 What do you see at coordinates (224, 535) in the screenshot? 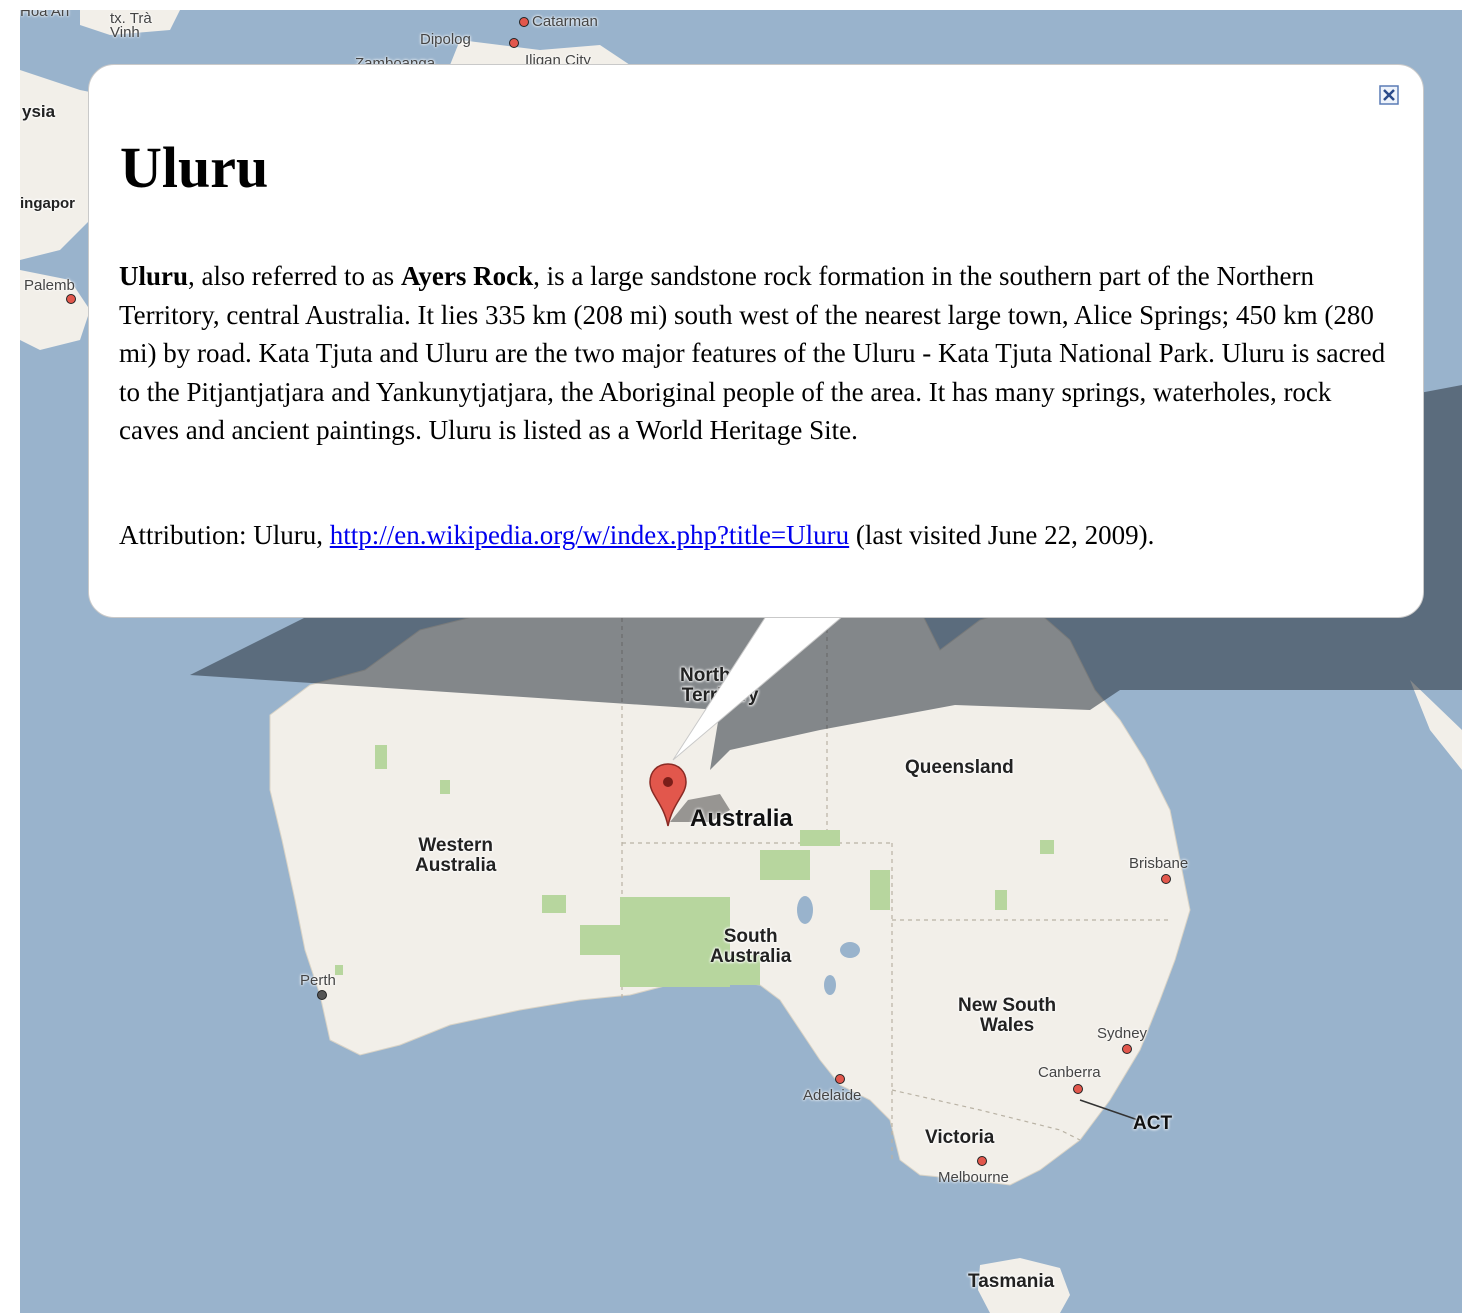
I see `attribution-prefix: Attribution: Uluru,` at bounding box center [224, 535].